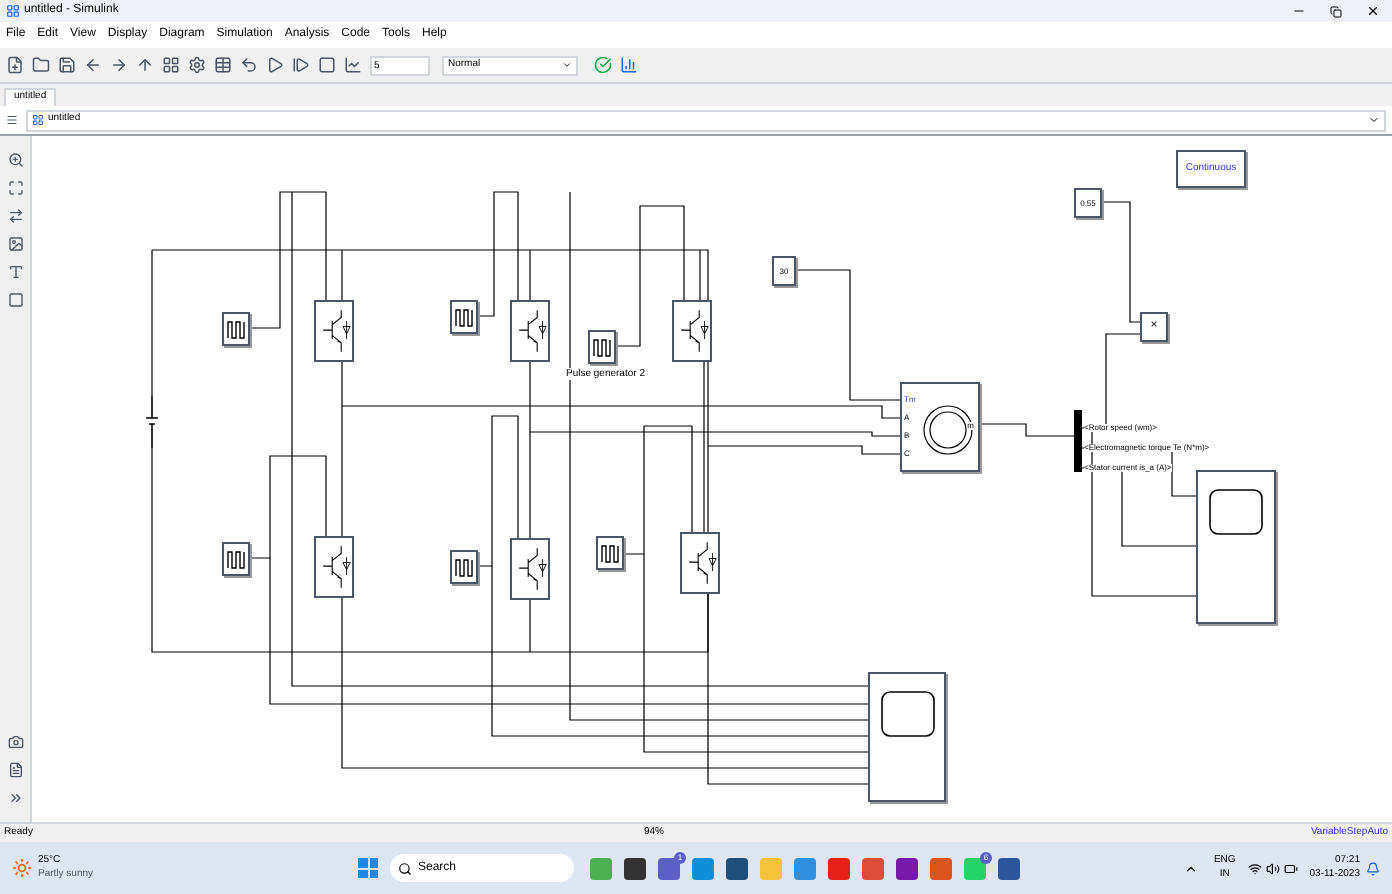 This screenshot has width=1392, height=894. Describe the element at coordinates (22, 868) in the screenshot. I see `weather-icon` at that location.